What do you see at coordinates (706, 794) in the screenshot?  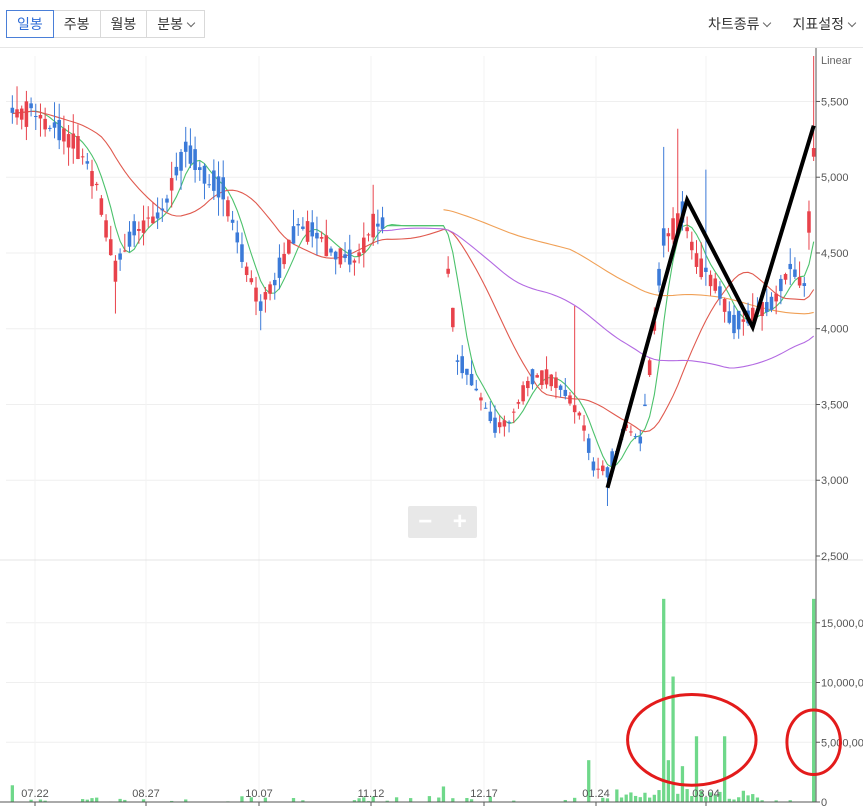 I see `time-tick-label: 03.04` at bounding box center [706, 794].